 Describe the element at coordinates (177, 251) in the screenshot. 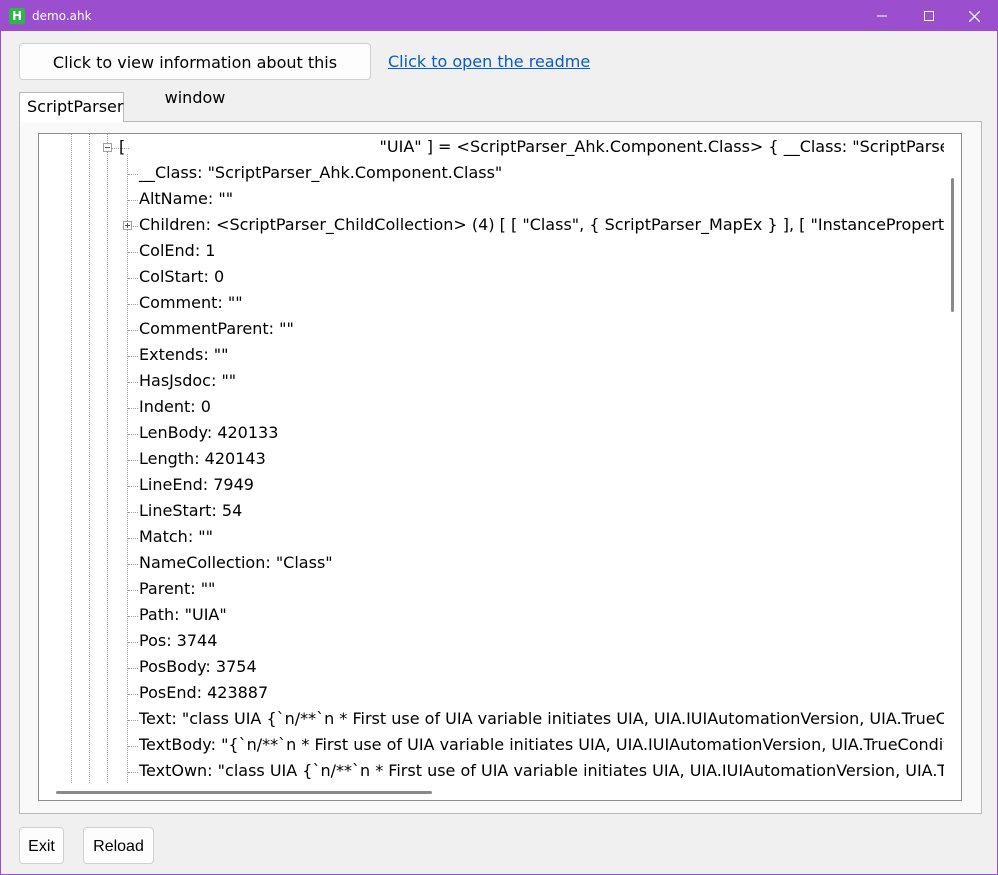

I see `tree-item: ColEnd: 1` at that location.